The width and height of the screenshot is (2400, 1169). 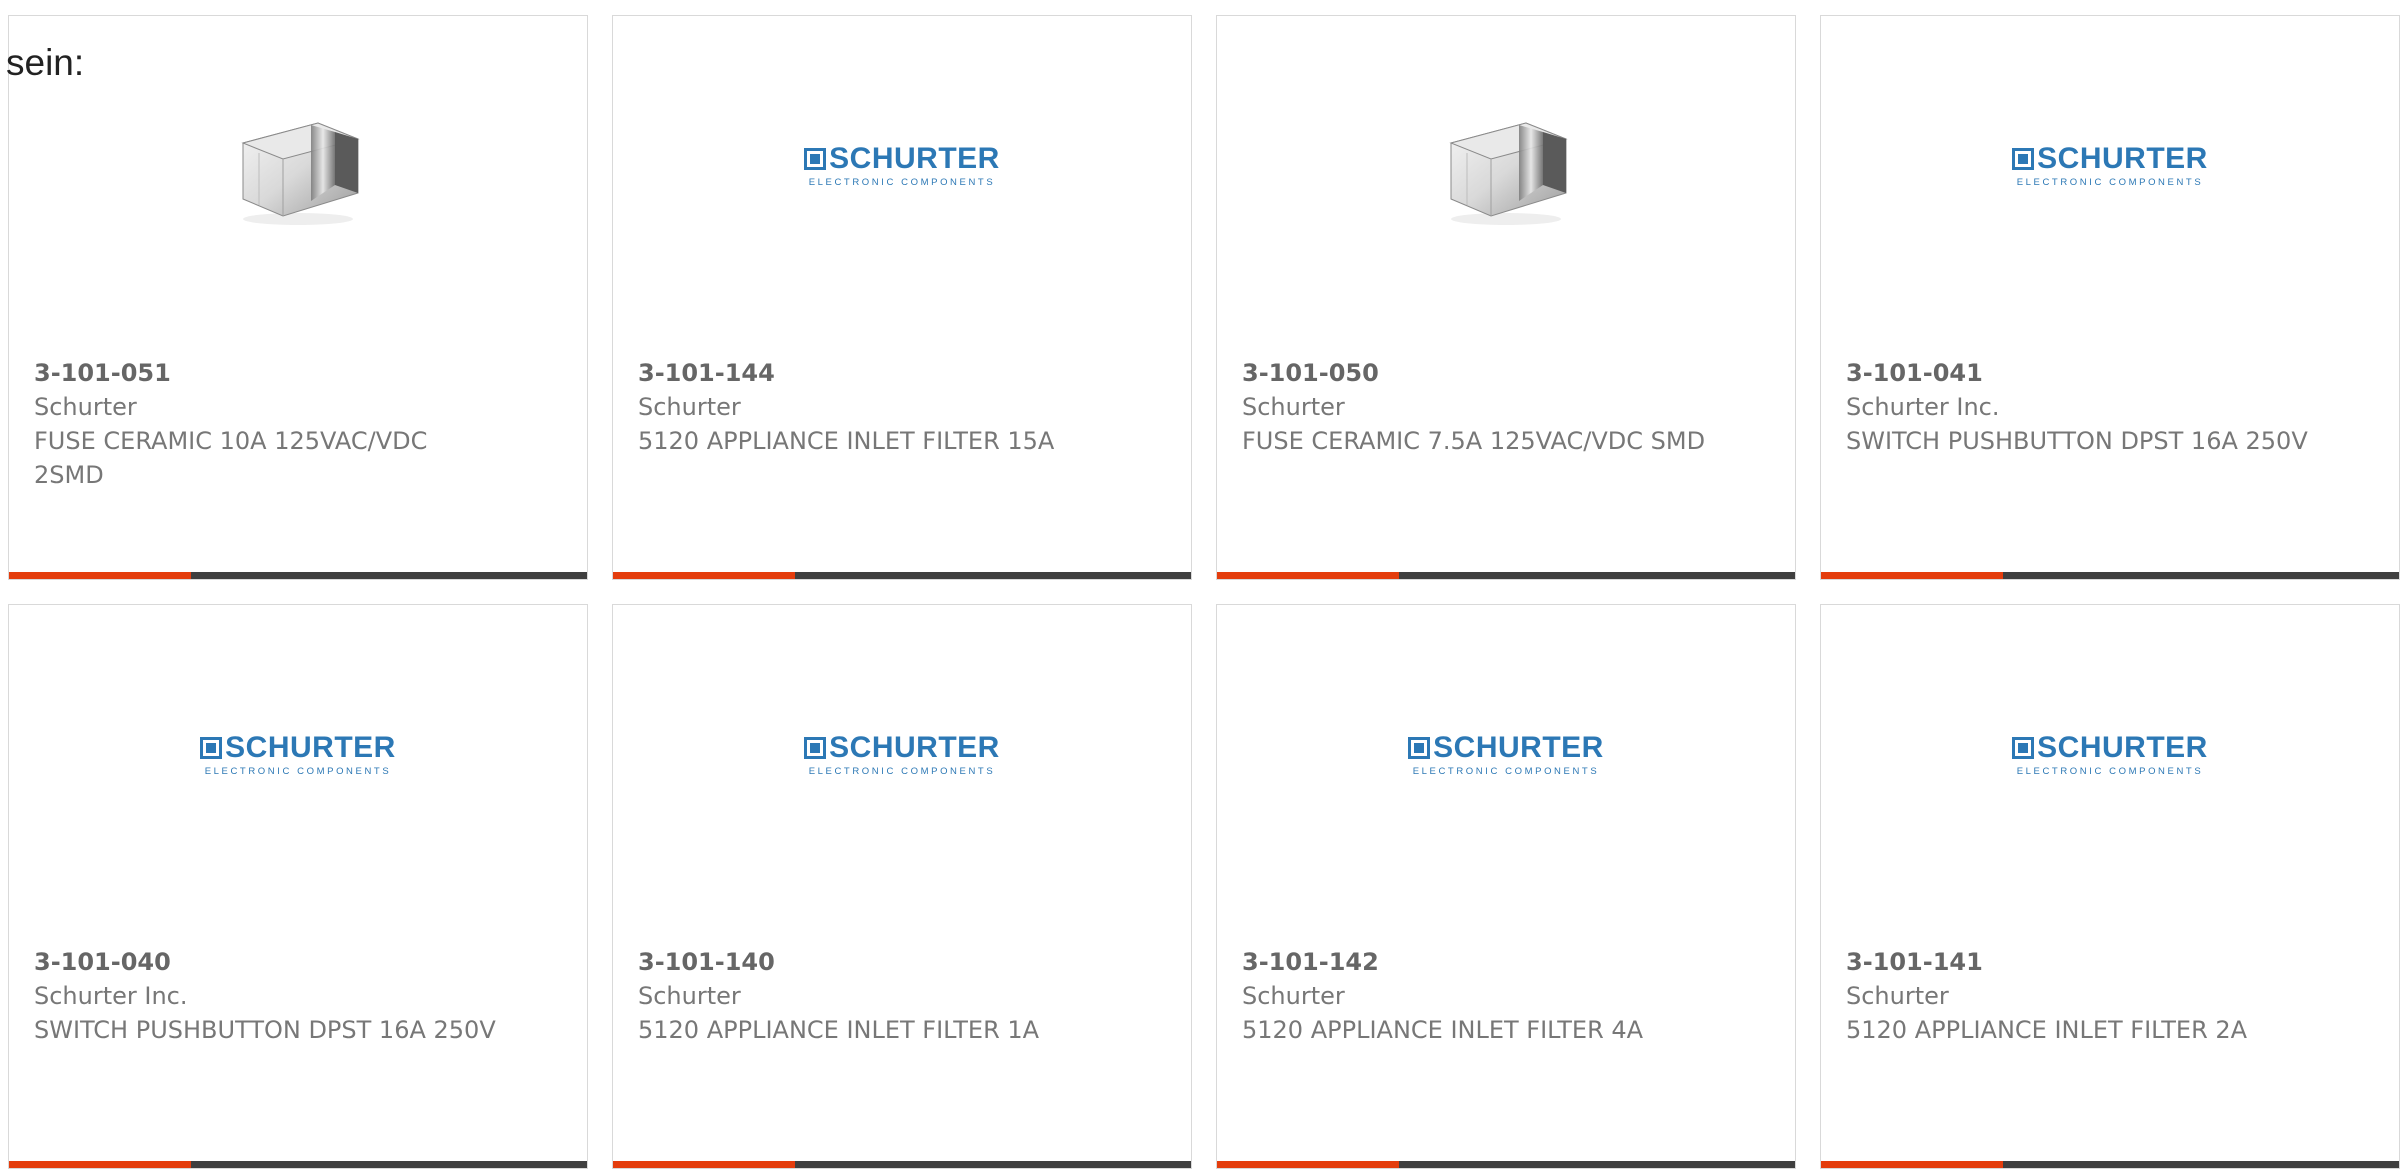 I want to click on part-number: 3-101-140, so click(x=904, y=962).